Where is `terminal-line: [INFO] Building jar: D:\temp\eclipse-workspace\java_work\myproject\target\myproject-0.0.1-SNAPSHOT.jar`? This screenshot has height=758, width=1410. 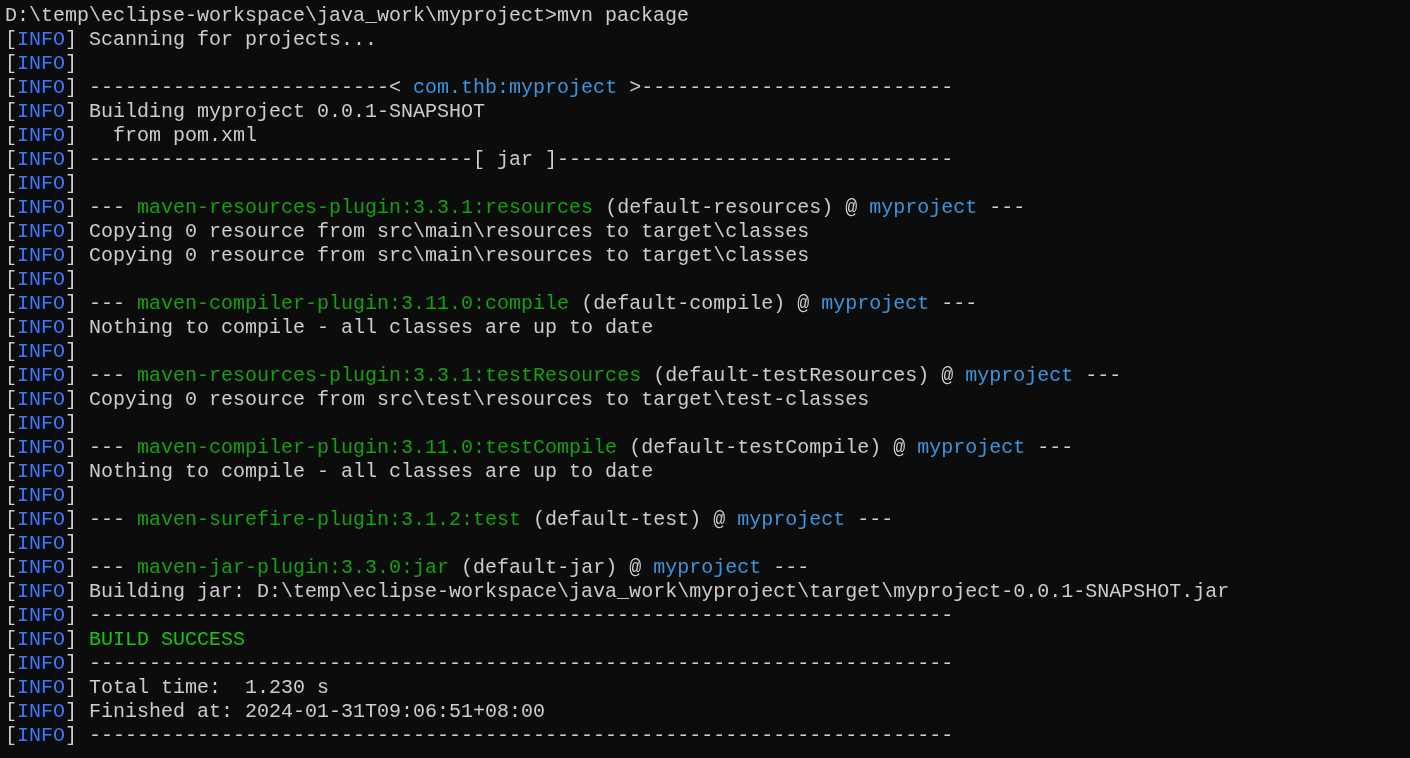 terminal-line: [INFO] Building jar: D:\temp\eclipse-workspace\java_work\myproject\target\myproject-0.0.1-SNAPSHOT.jar is located at coordinates (617, 592).